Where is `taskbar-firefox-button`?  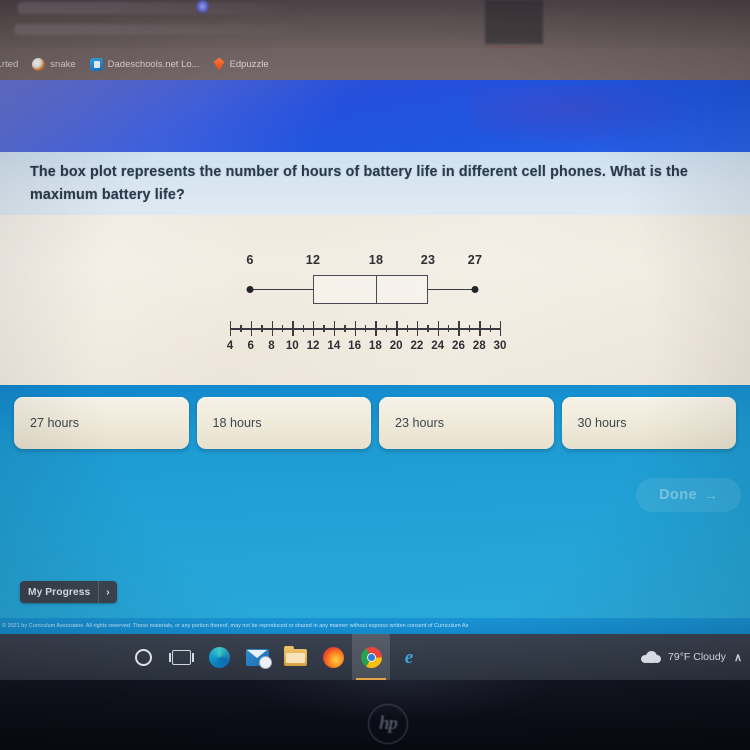 taskbar-firefox-button is located at coordinates (333, 657).